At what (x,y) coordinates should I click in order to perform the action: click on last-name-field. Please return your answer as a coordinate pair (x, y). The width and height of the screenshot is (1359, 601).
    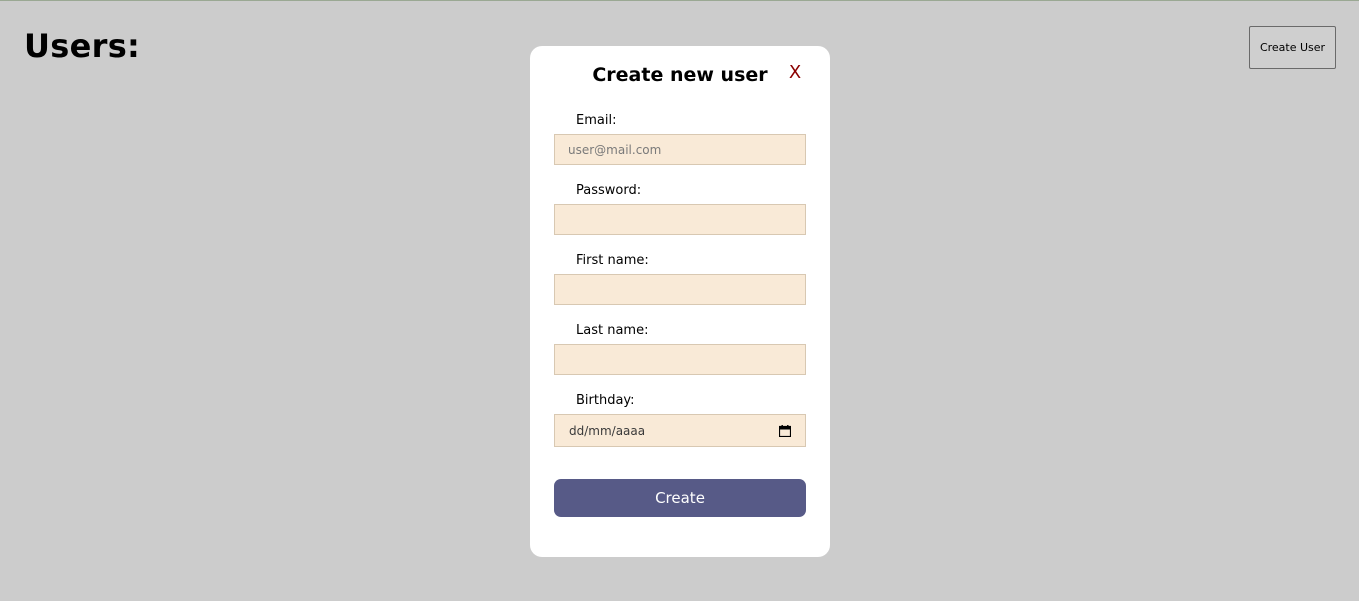
    Looking at the image, I should click on (680, 359).